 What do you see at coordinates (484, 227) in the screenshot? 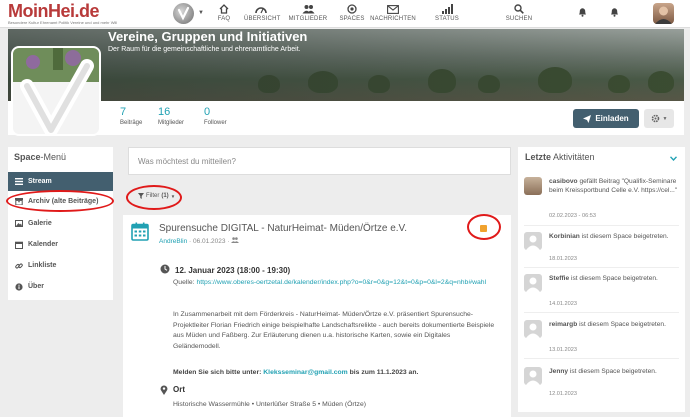
I see `highlight-ring-status` at bounding box center [484, 227].